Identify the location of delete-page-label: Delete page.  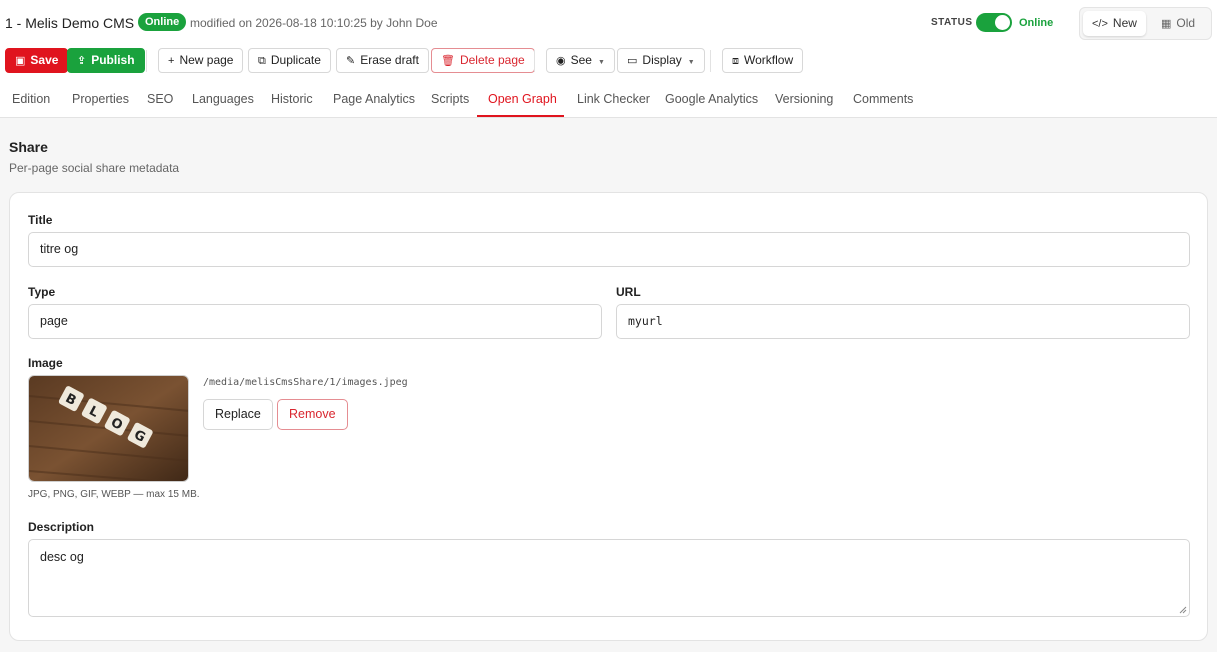
(492, 60).